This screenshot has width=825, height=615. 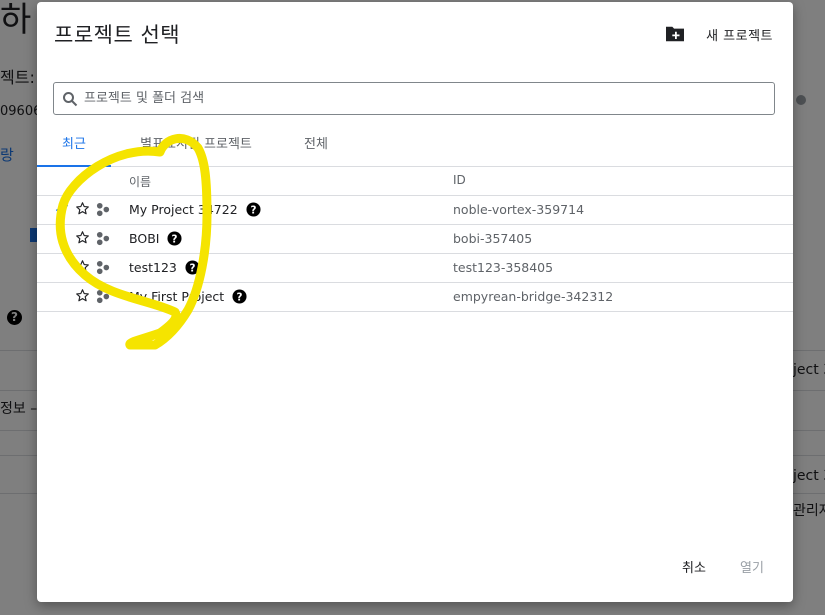 I want to click on new-project-button: 새 프로젝트, so click(x=718, y=34).